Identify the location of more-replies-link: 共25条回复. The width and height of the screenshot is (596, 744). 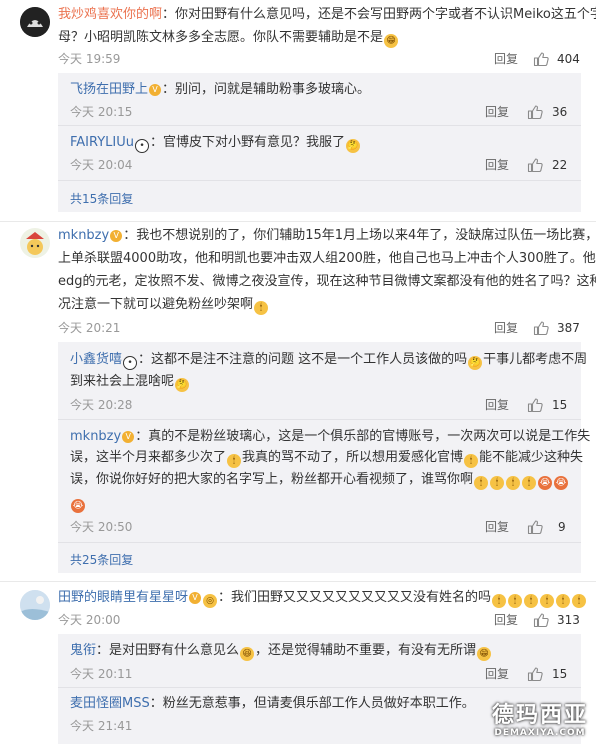
(101, 560).